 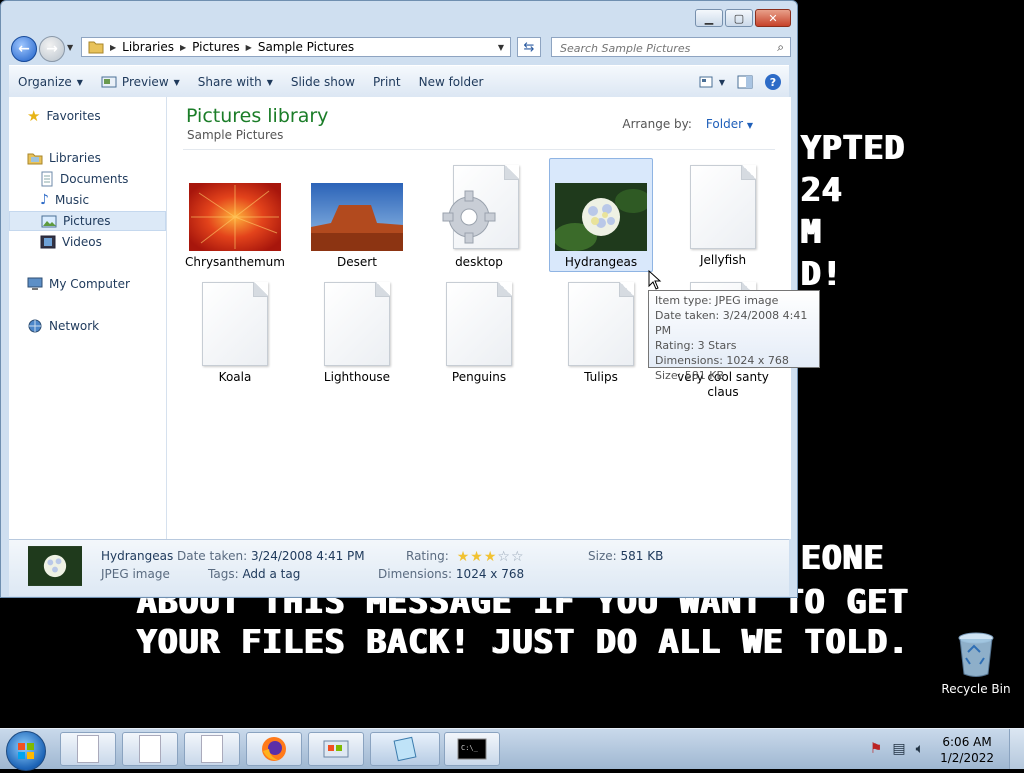 What do you see at coordinates (773, 82) in the screenshot?
I see `help-icon: ?` at bounding box center [773, 82].